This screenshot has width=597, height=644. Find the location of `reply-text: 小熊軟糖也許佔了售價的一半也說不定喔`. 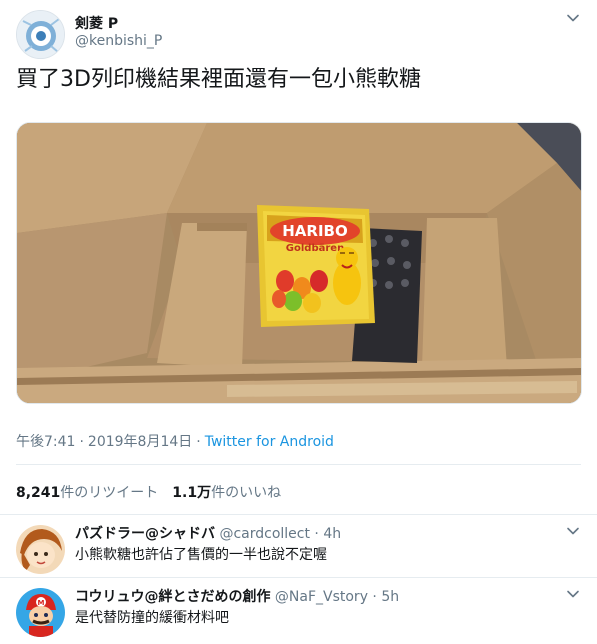

reply-text: 小熊軟糖也許佔了售價的一半也說不定喔 is located at coordinates (201, 555).